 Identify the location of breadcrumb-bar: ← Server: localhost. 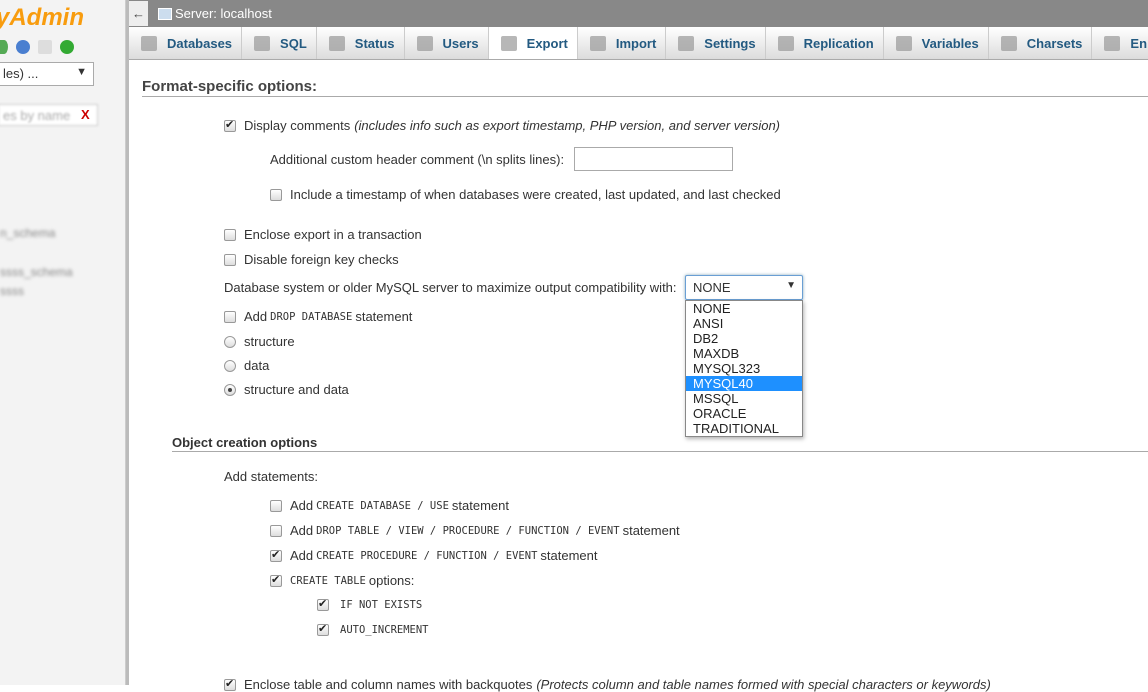
(638, 13).